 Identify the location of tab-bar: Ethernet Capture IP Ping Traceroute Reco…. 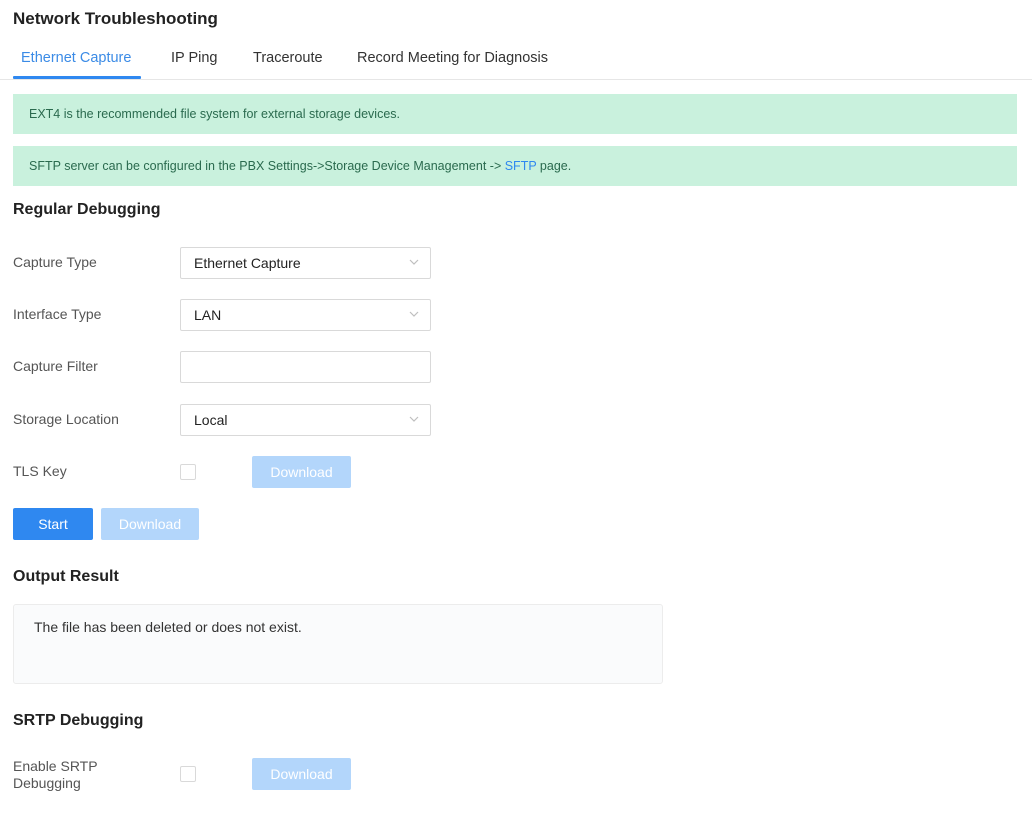
(516, 60).